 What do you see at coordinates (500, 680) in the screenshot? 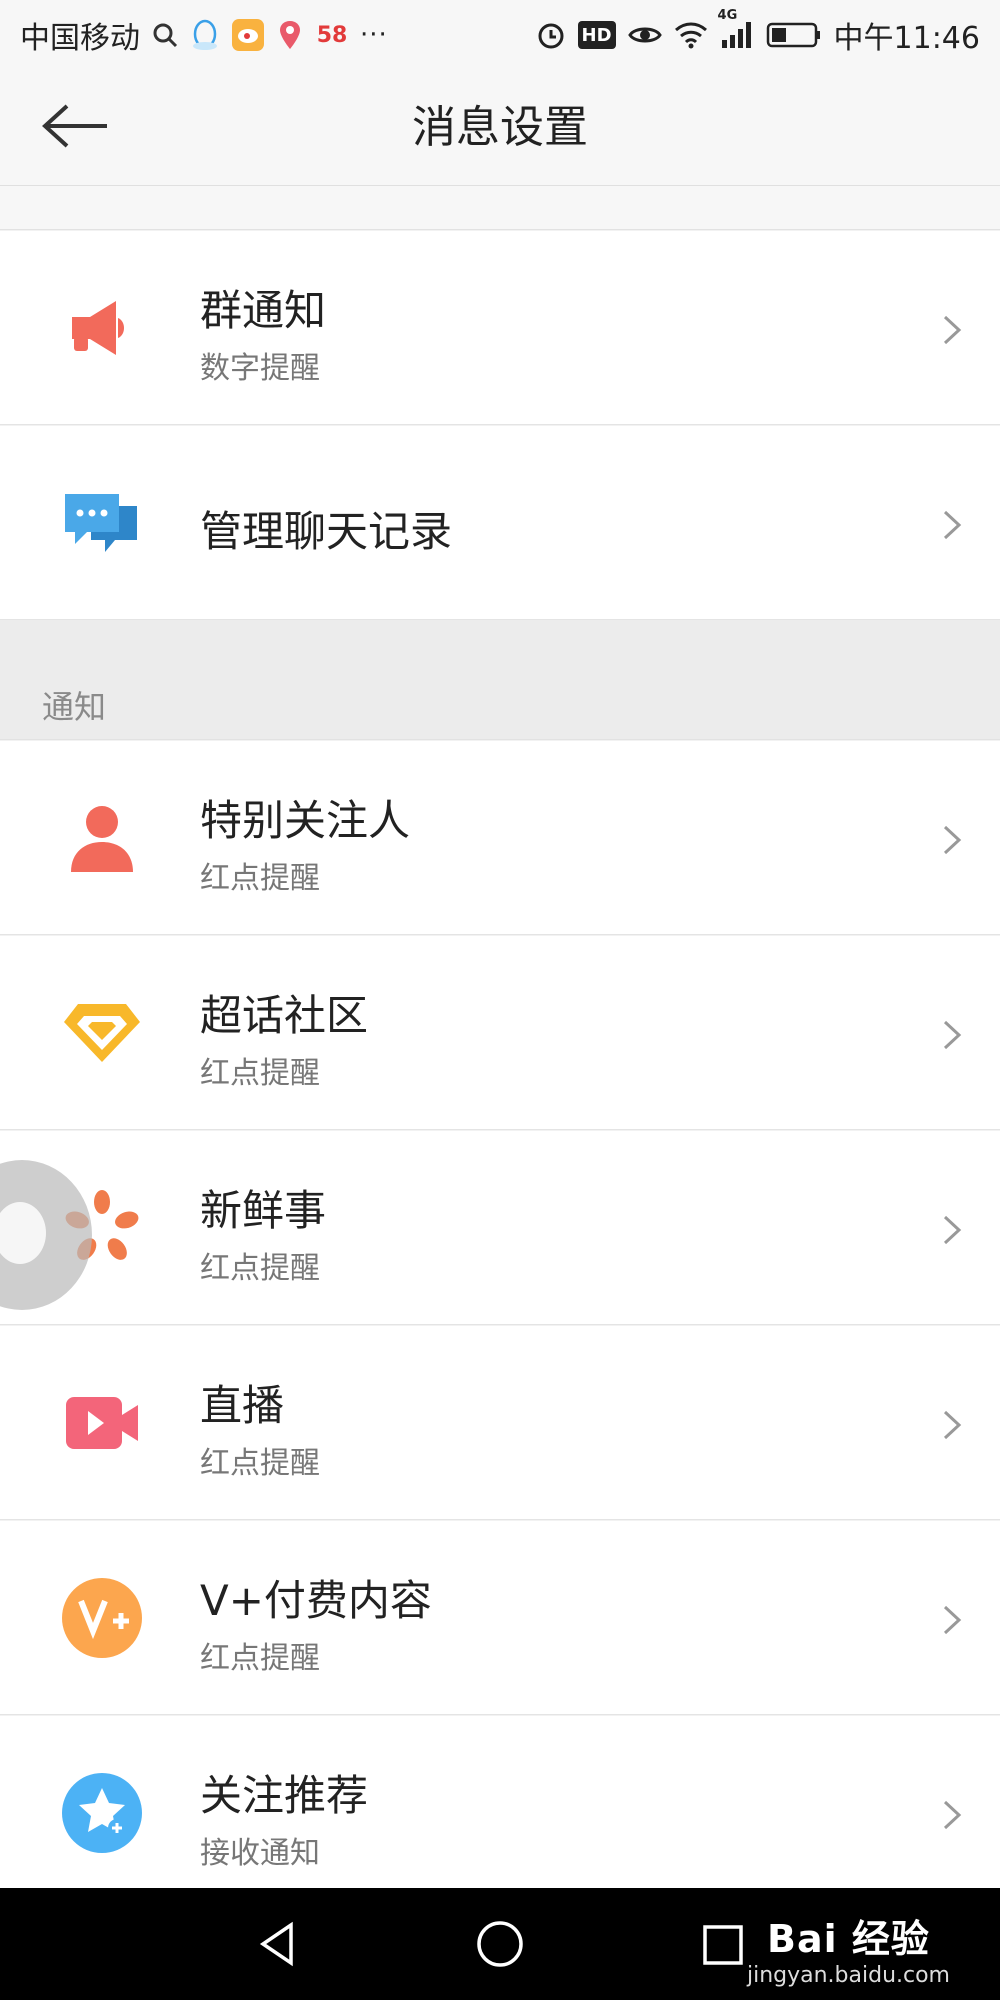
I see `section-header-notify: 通知` at bounding box center [500, 680].